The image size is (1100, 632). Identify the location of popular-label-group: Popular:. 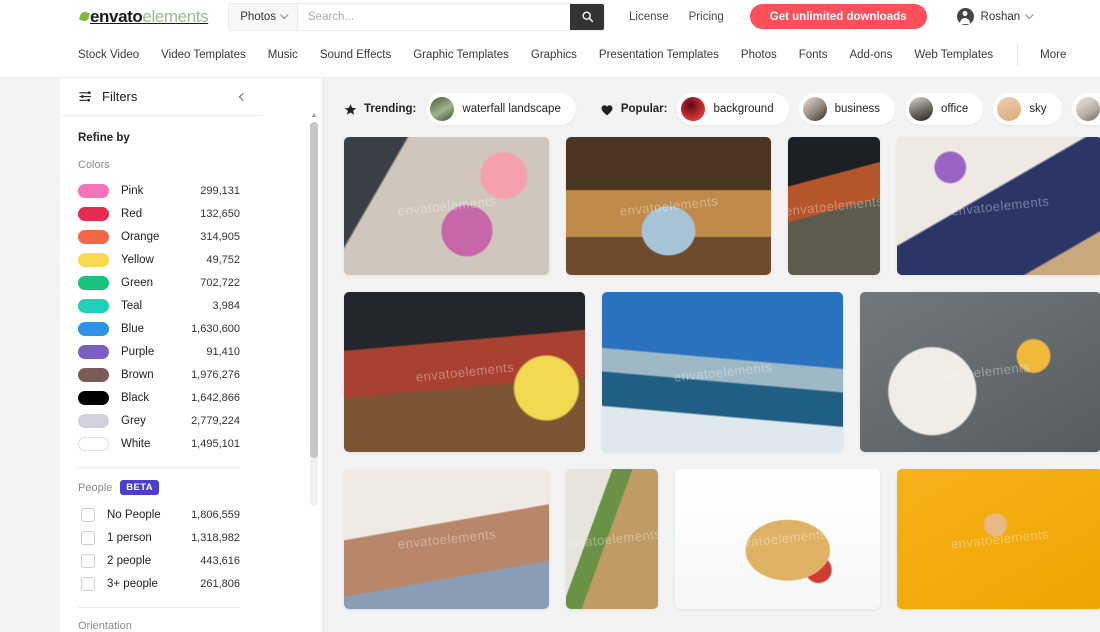
(633, 109).